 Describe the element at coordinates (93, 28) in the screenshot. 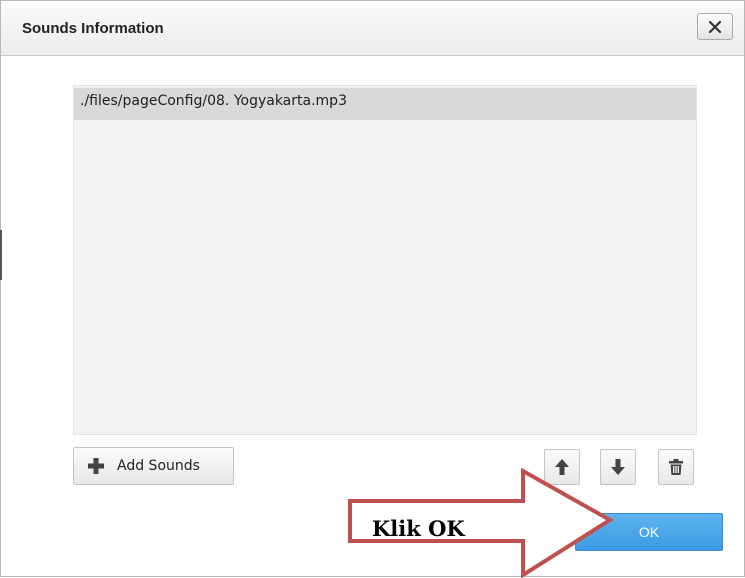

I see `dialog-title: Sounds Information` at that location.